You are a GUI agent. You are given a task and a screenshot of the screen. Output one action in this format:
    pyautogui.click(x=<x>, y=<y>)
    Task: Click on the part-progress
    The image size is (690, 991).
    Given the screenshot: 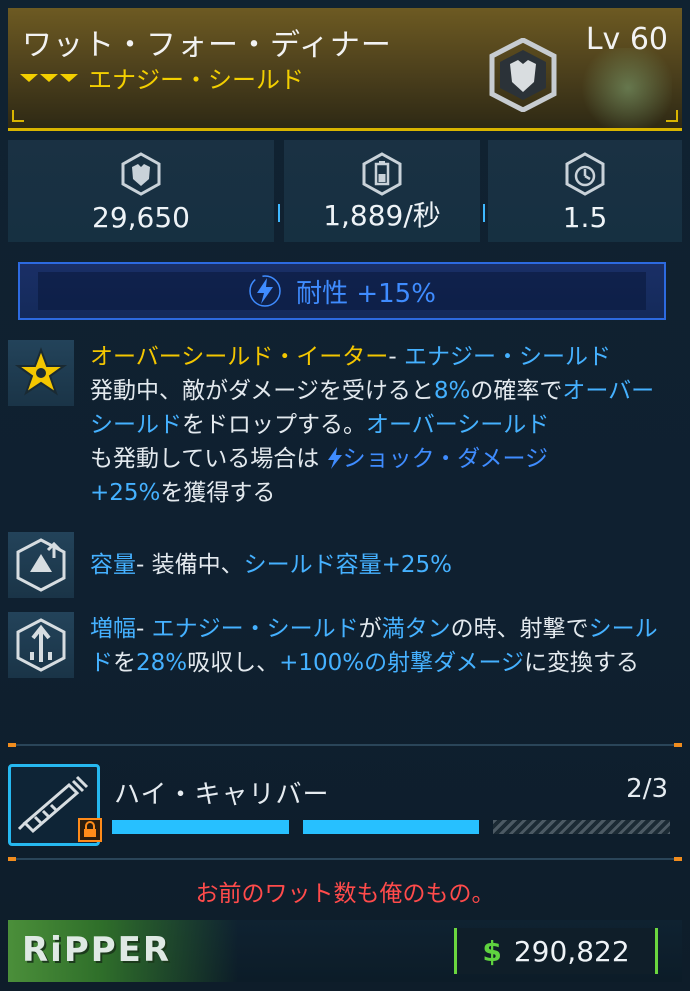 What is the action you would take?
    pyautogui.click(x=391, y=827)
    